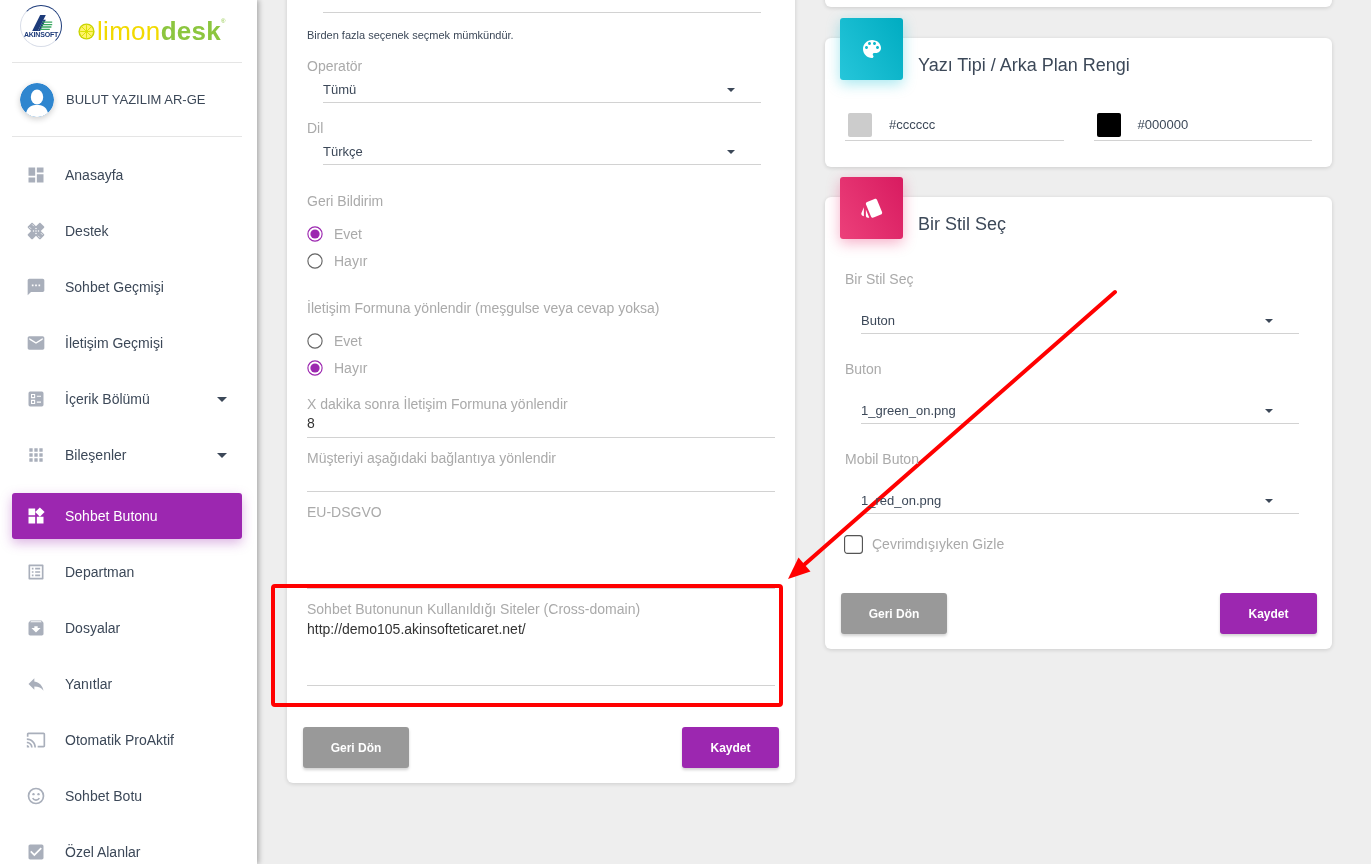 The image size is (1371, 864). I want to click on lemon-slice-icon, so click(86, 31).